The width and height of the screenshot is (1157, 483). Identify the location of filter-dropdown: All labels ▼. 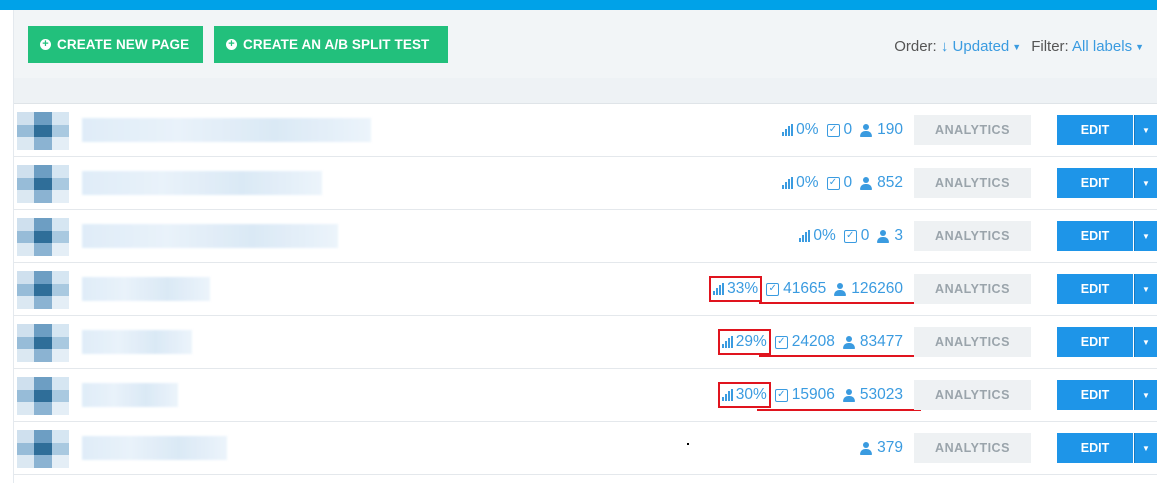
(1108, 46).